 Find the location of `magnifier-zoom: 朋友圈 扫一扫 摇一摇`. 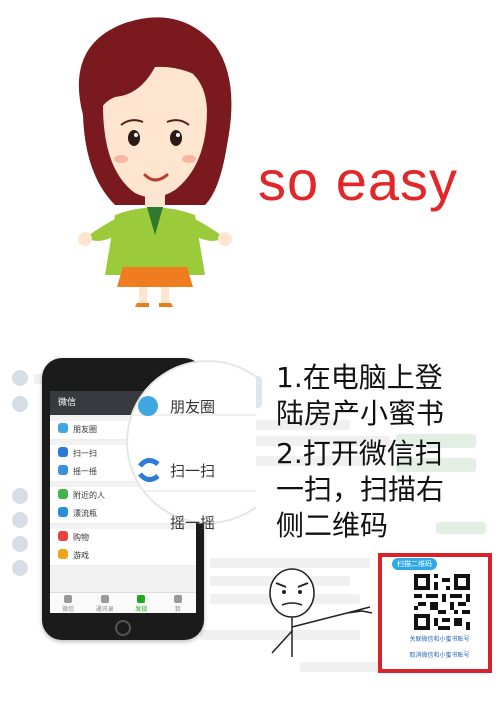

magnifier-zoom: 朋友圈 扫一扫 摇一摇 is located at coordinates (182, 446).